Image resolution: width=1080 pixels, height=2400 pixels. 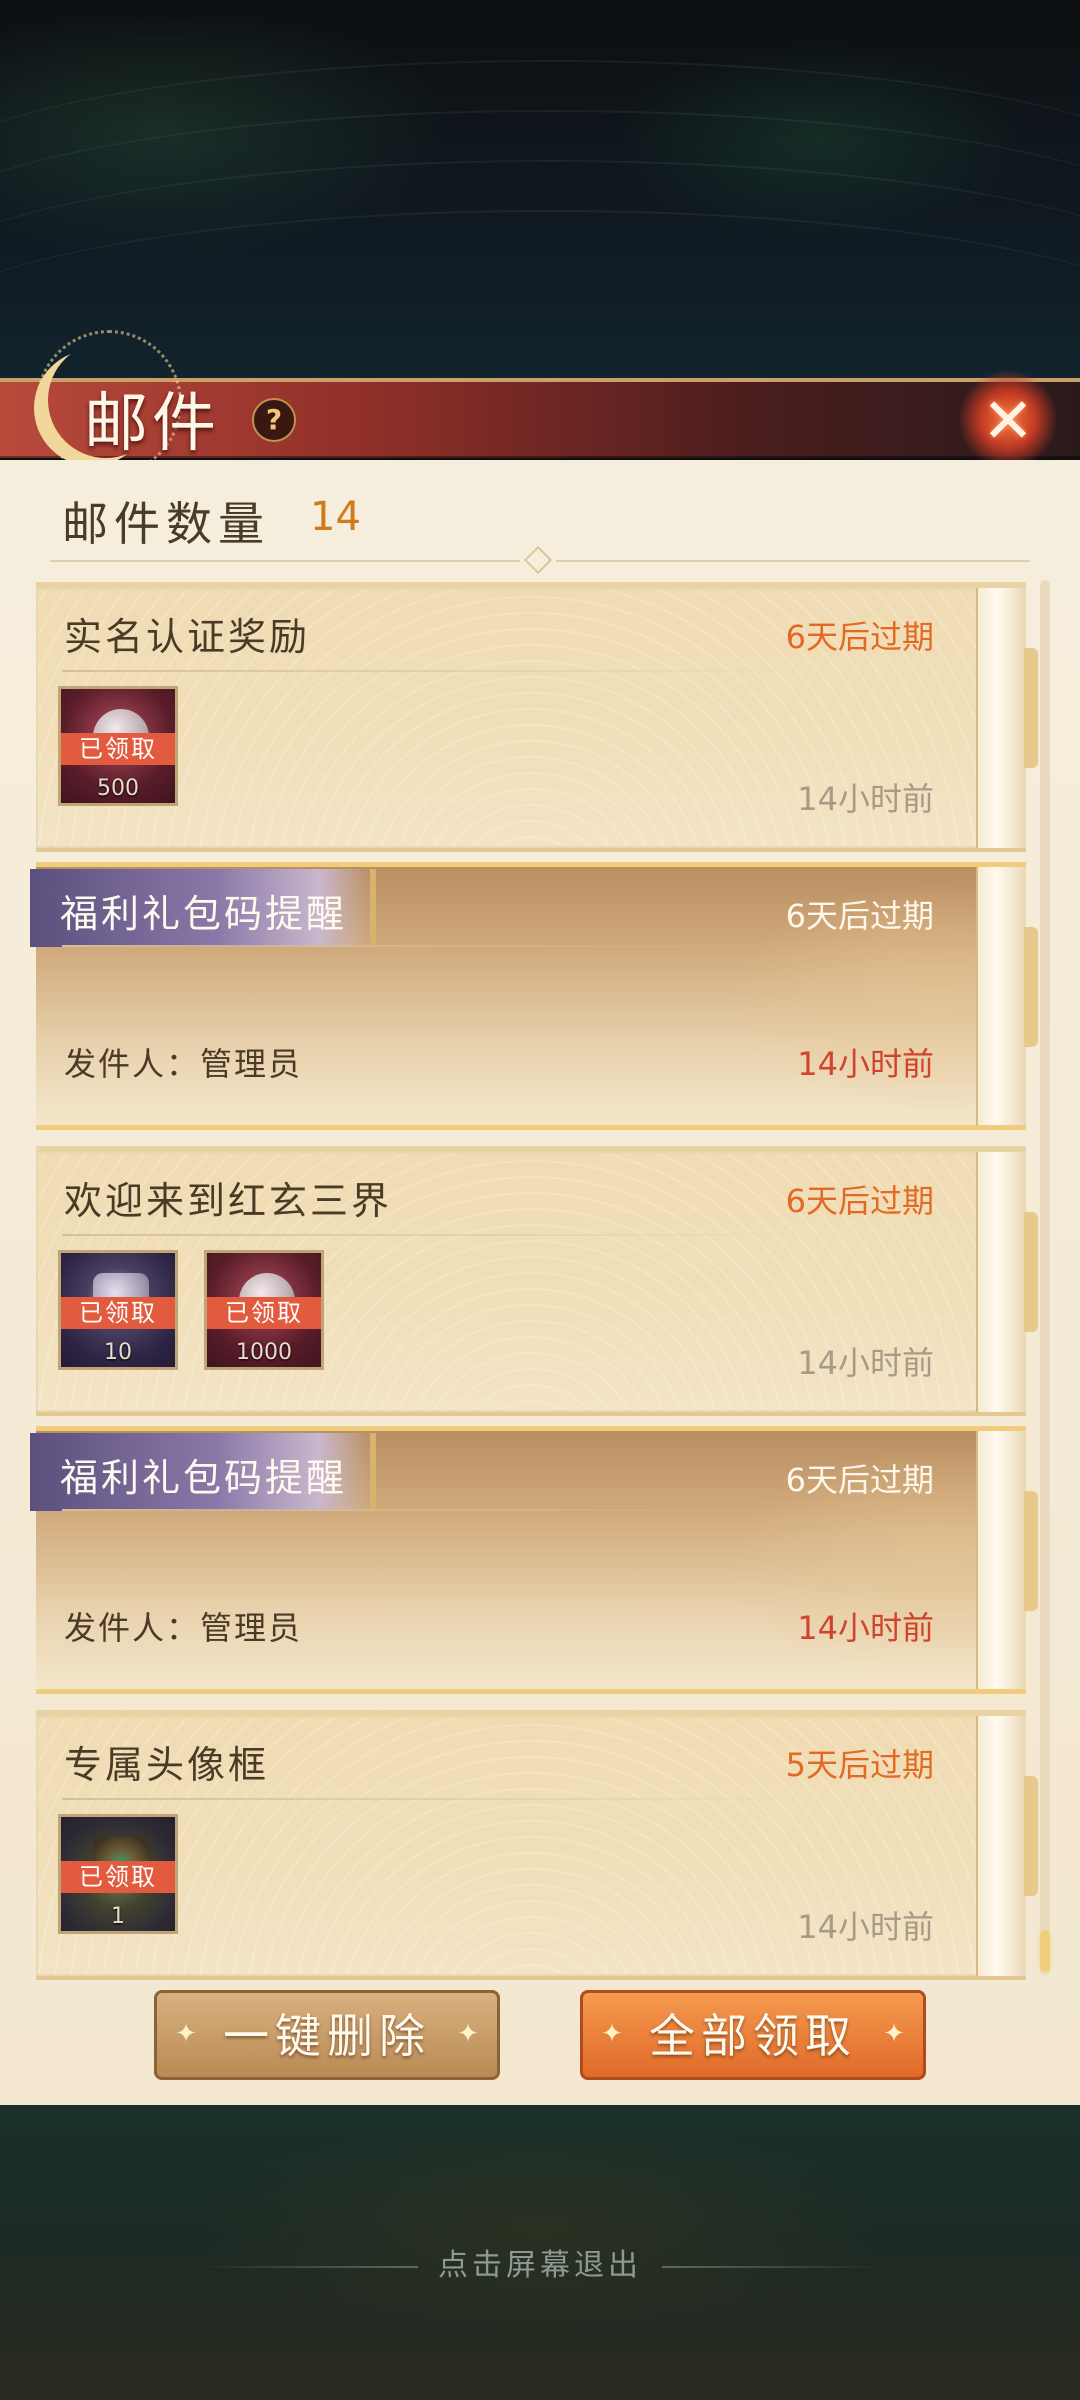 What do you see at coordinates (1045, 1277) in the screenshot?
I see `scrollbar-track` at bounding box center [1045, 1277].